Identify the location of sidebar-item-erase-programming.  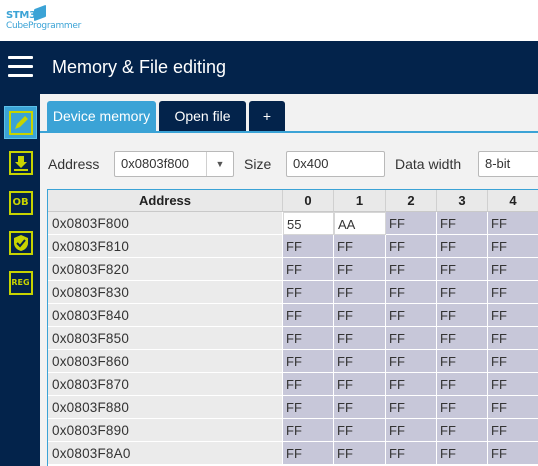
(20, 162).